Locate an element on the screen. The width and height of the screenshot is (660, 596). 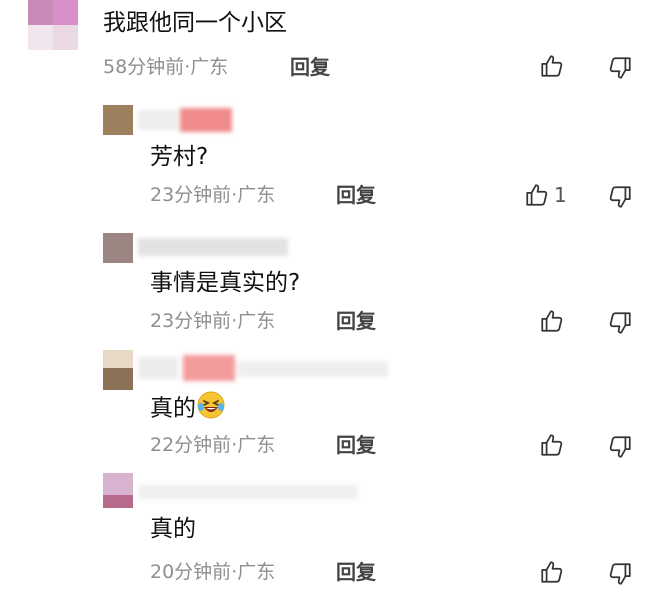
comment-meta: 58分钟前·广东 is located at coordinates (166, 67).